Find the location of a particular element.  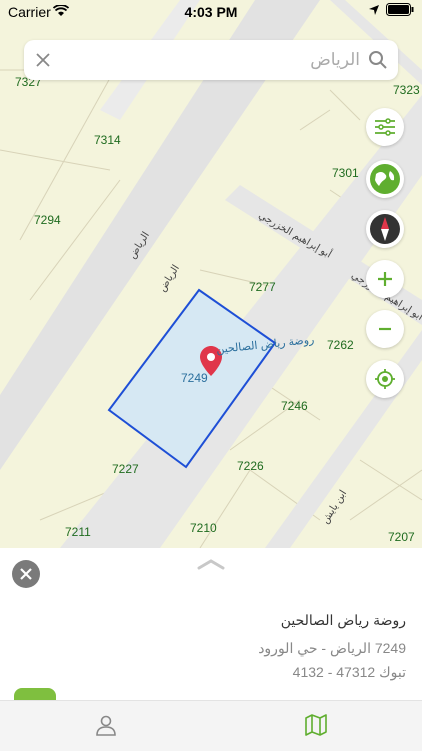

compass-icon is located at coordinates (385, 229).